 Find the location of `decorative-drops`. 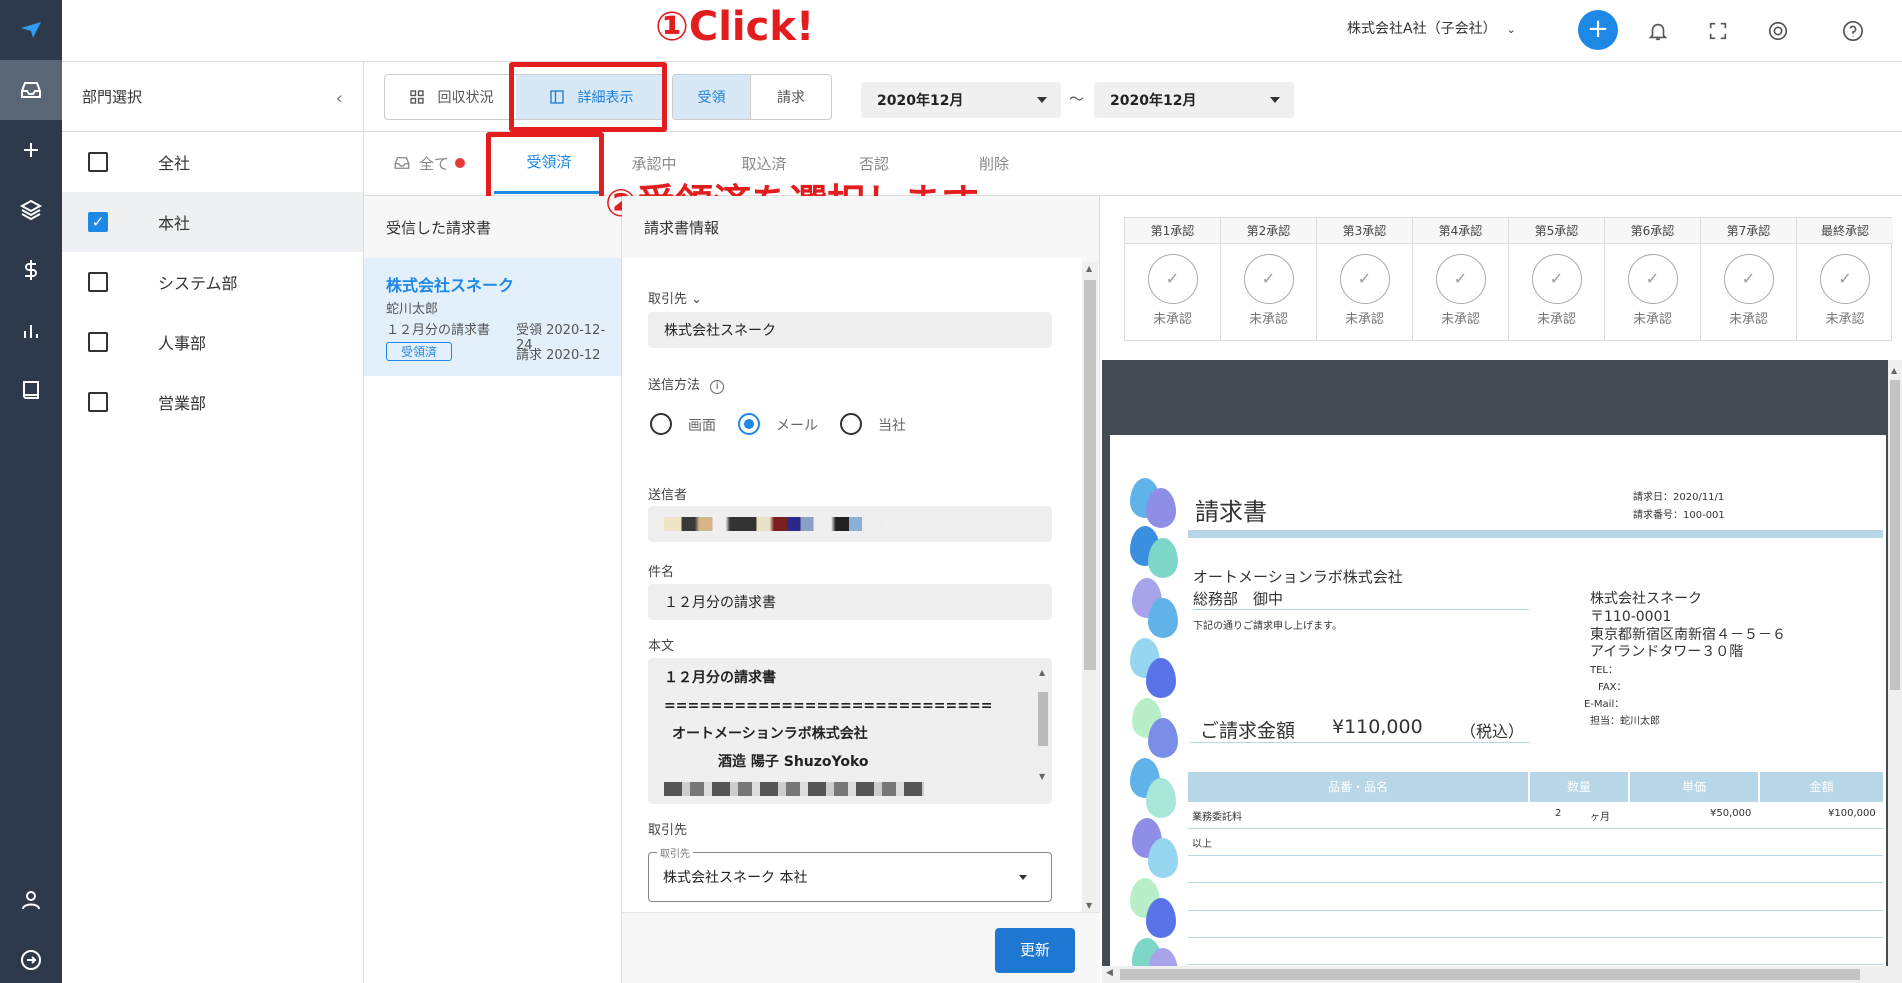

decorative-drops is located at coordinates (1154, 730).